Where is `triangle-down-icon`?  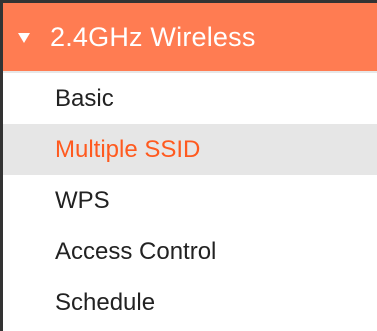 triangle-down-icon is located at coordinates (24, 38).